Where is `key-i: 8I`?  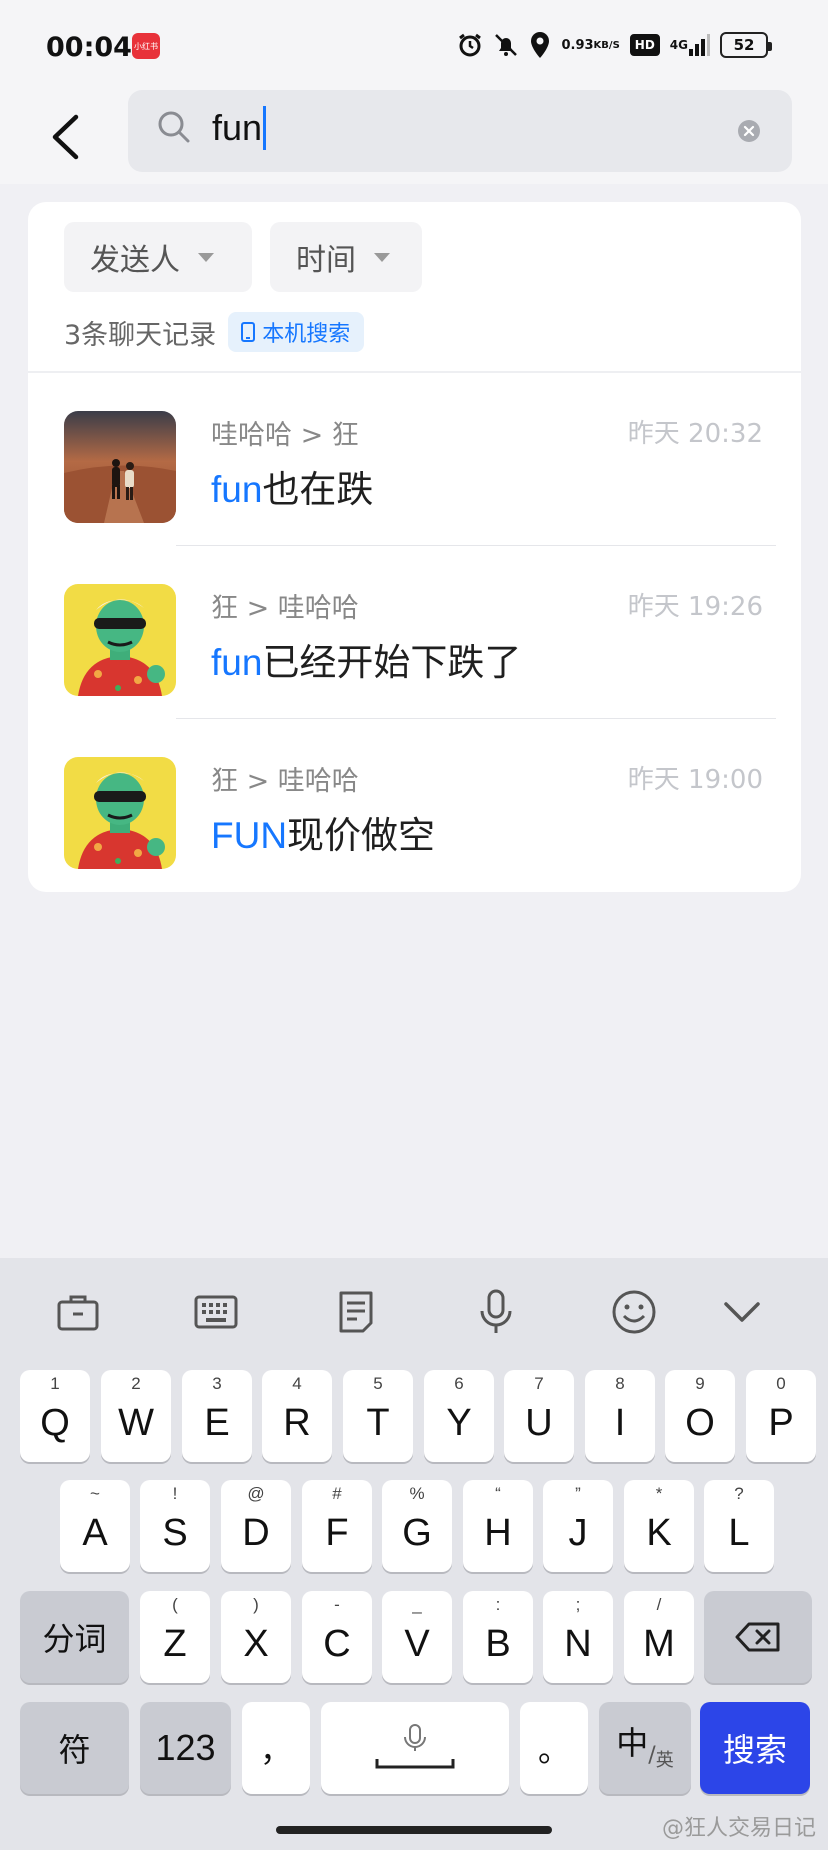
key-i: 8I is located at coordinates (620, 1416).